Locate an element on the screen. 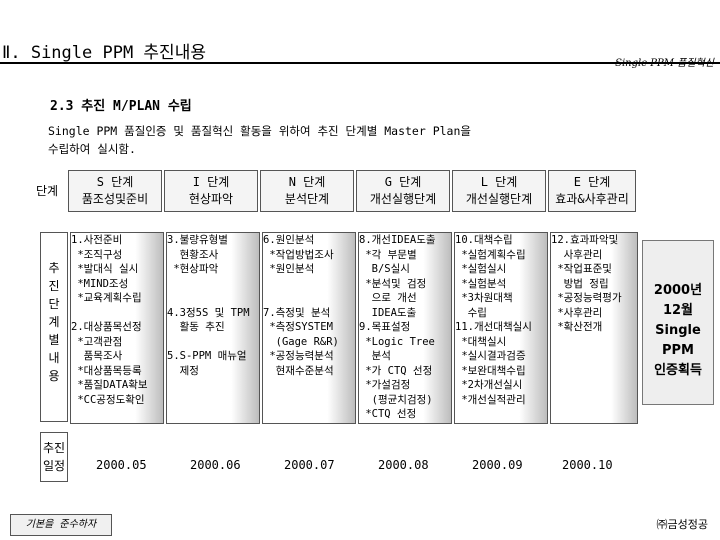 The image size is (720, 540). certification-callout: 2000년 12월 Single PPM 인증획득 is located at coordinates (678, 322).